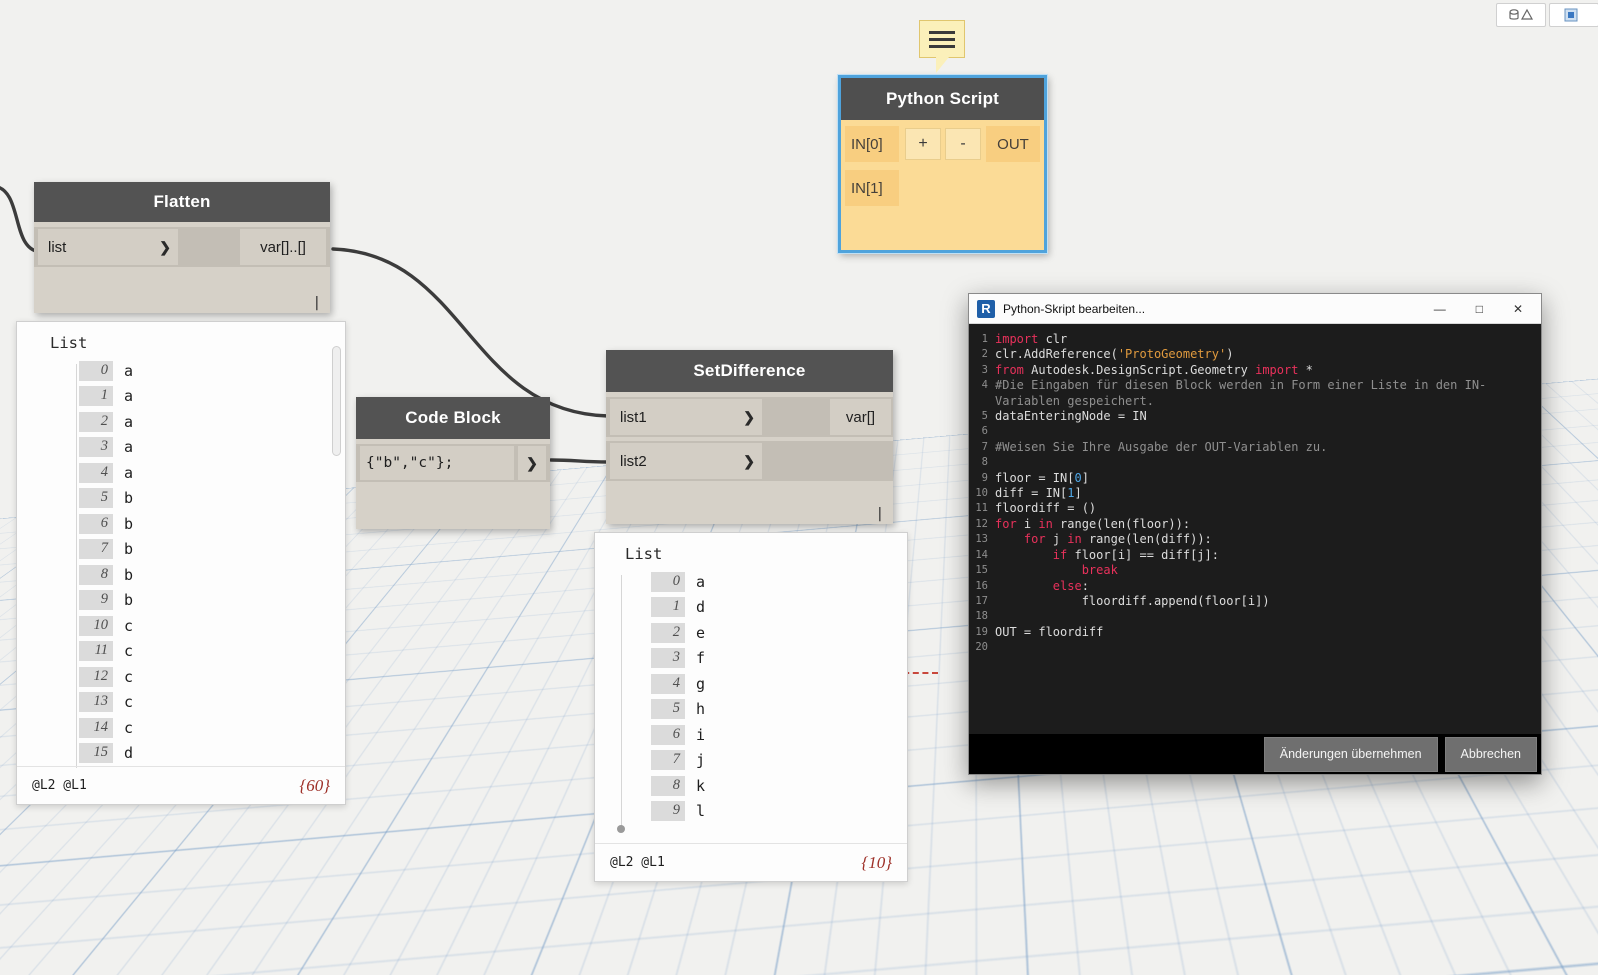 The width and height of the screenshot is (1598, 975). I want to click on node-title: Flatten, so click(182, 202).